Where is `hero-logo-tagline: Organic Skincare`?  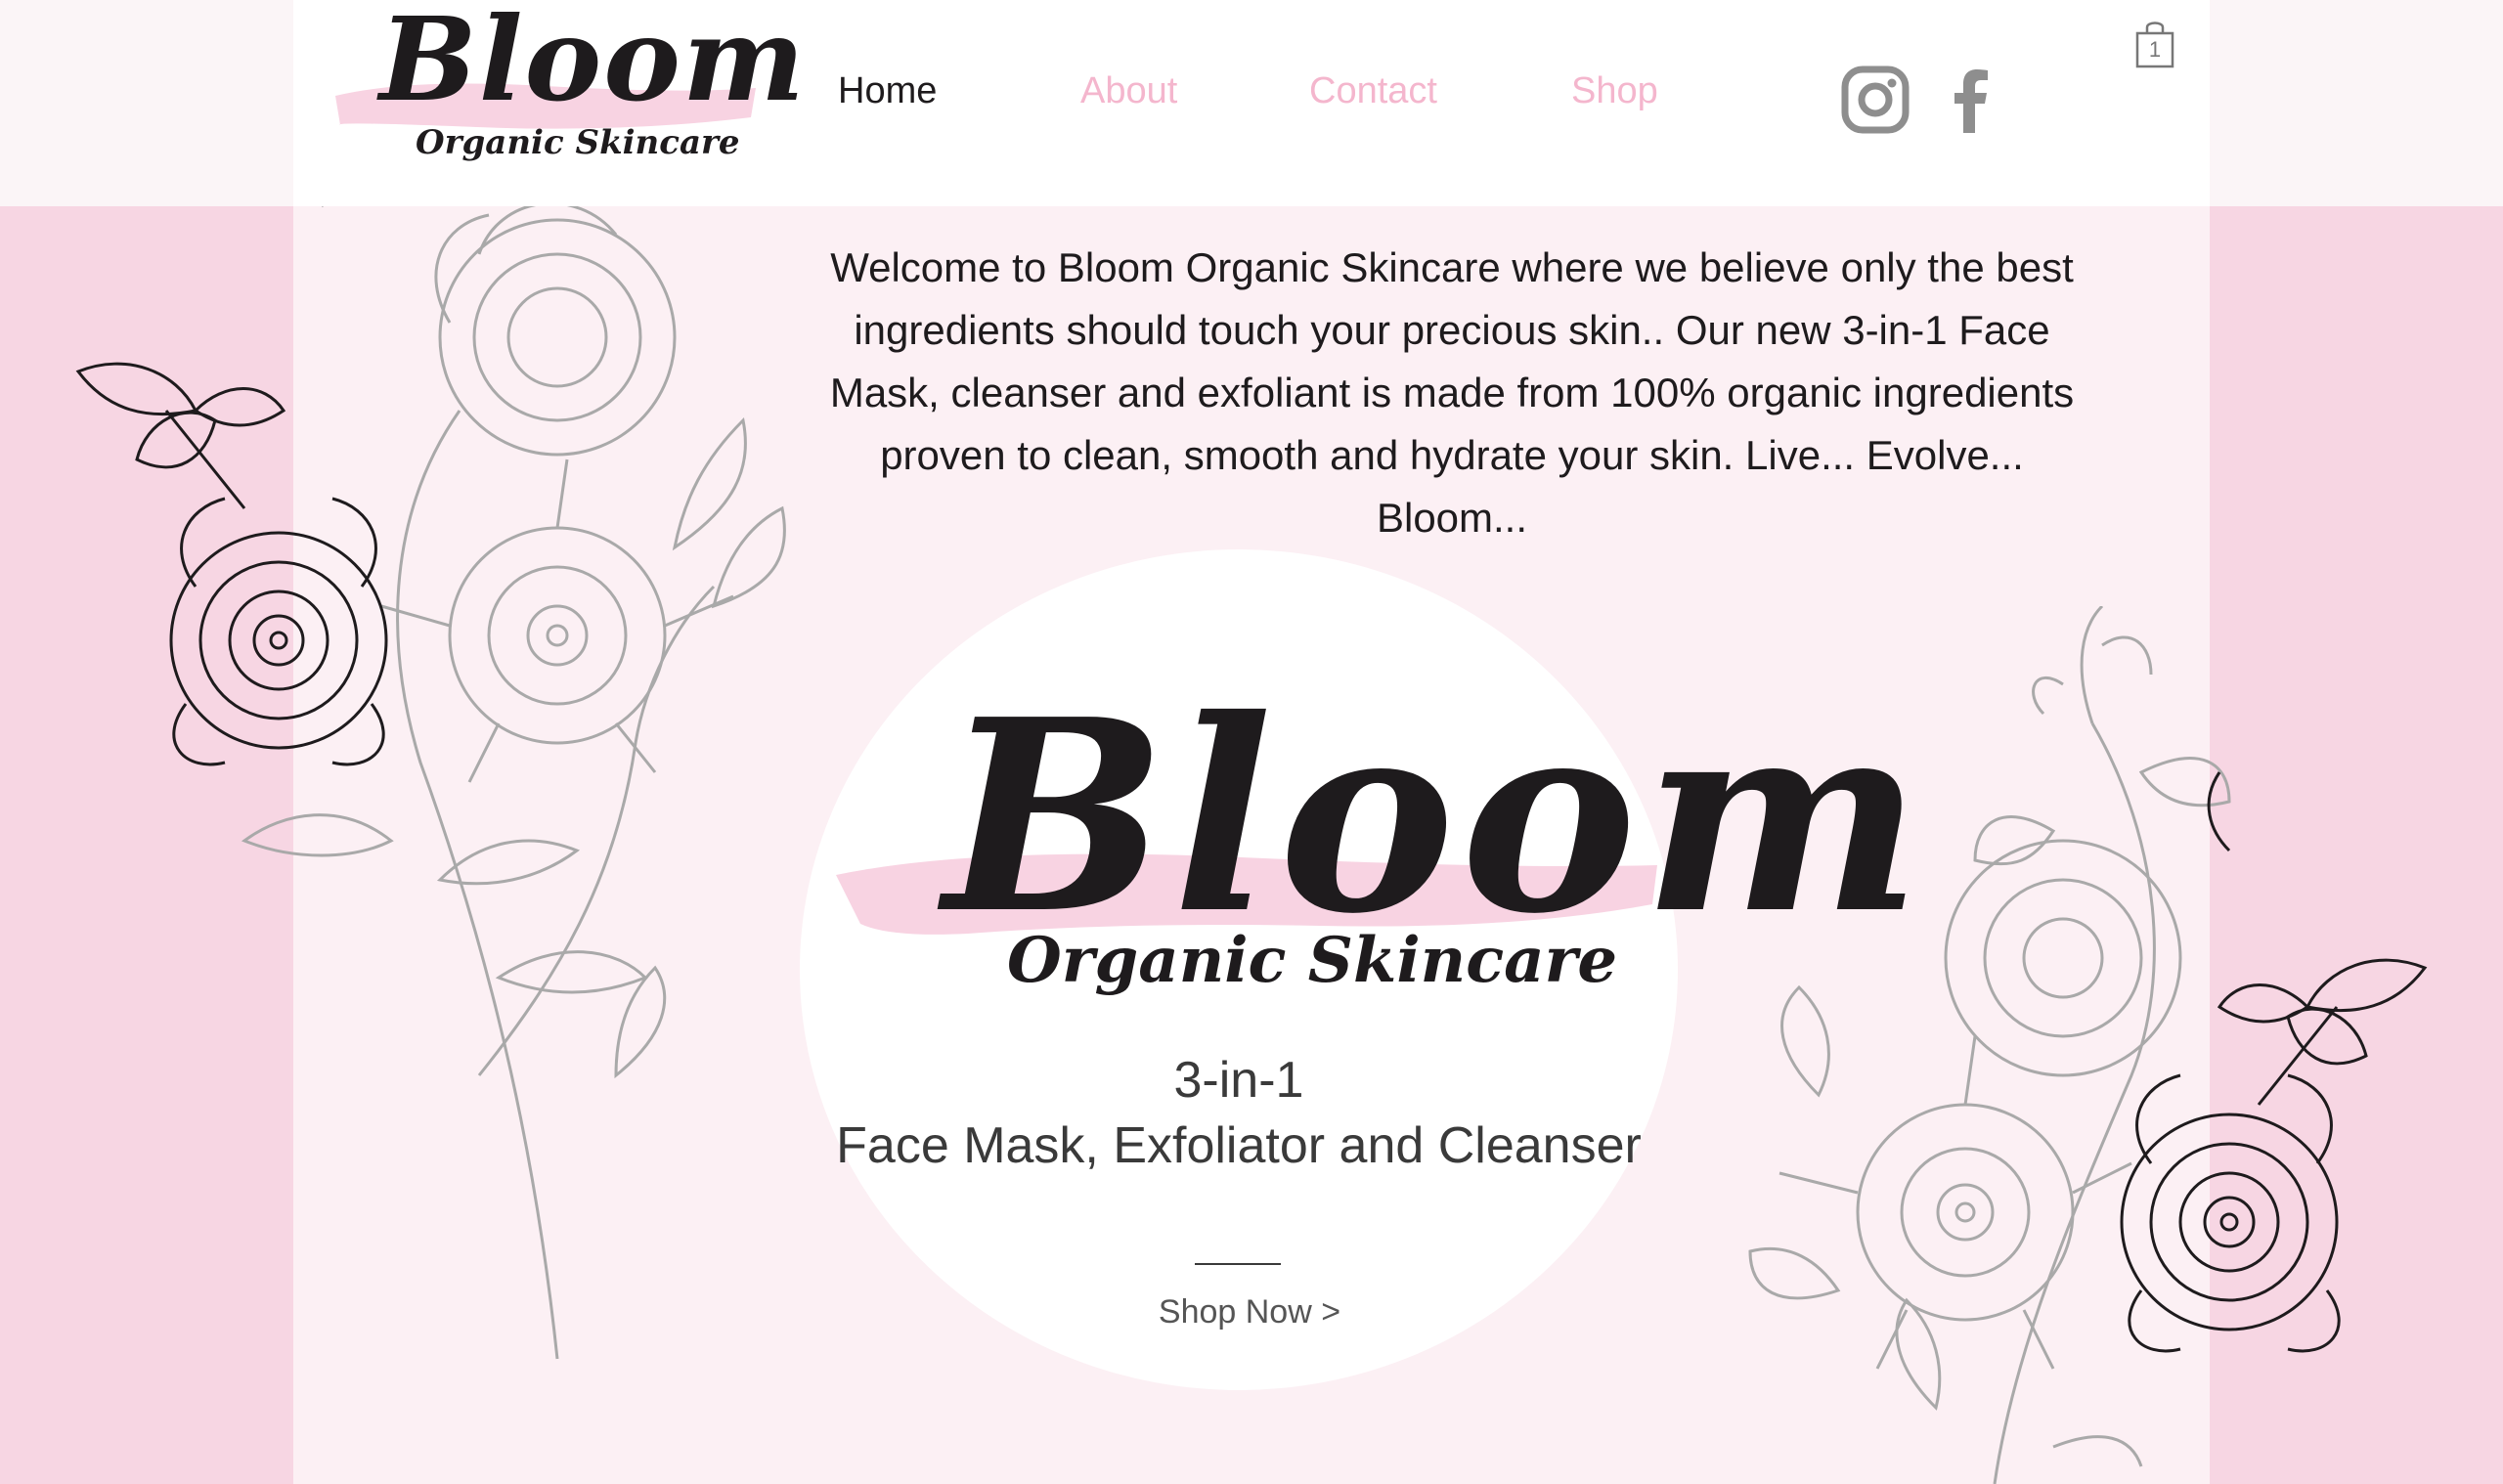 hero-logo-tagline: Organic Skincare is located at coordinates (1312, 960).